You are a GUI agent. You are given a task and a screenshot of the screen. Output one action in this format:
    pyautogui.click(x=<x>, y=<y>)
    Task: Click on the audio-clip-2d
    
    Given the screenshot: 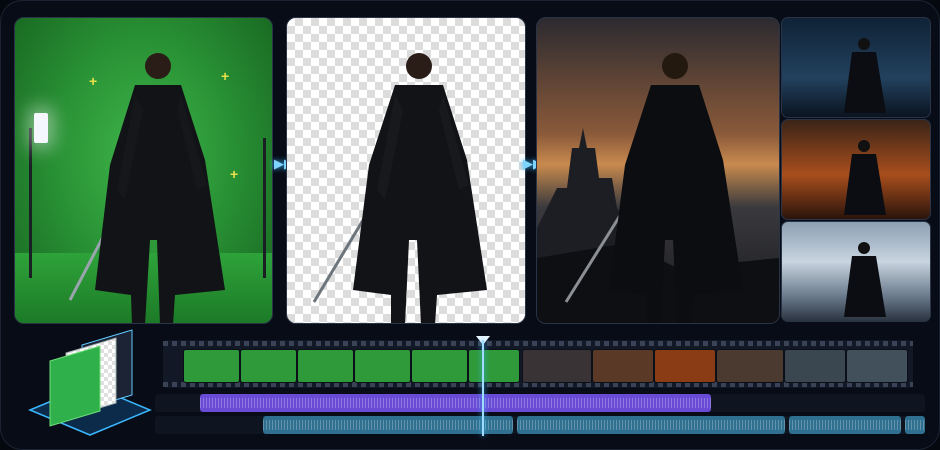 What is the action you would take?
    pyautogui.click(x=915, y=425)
    